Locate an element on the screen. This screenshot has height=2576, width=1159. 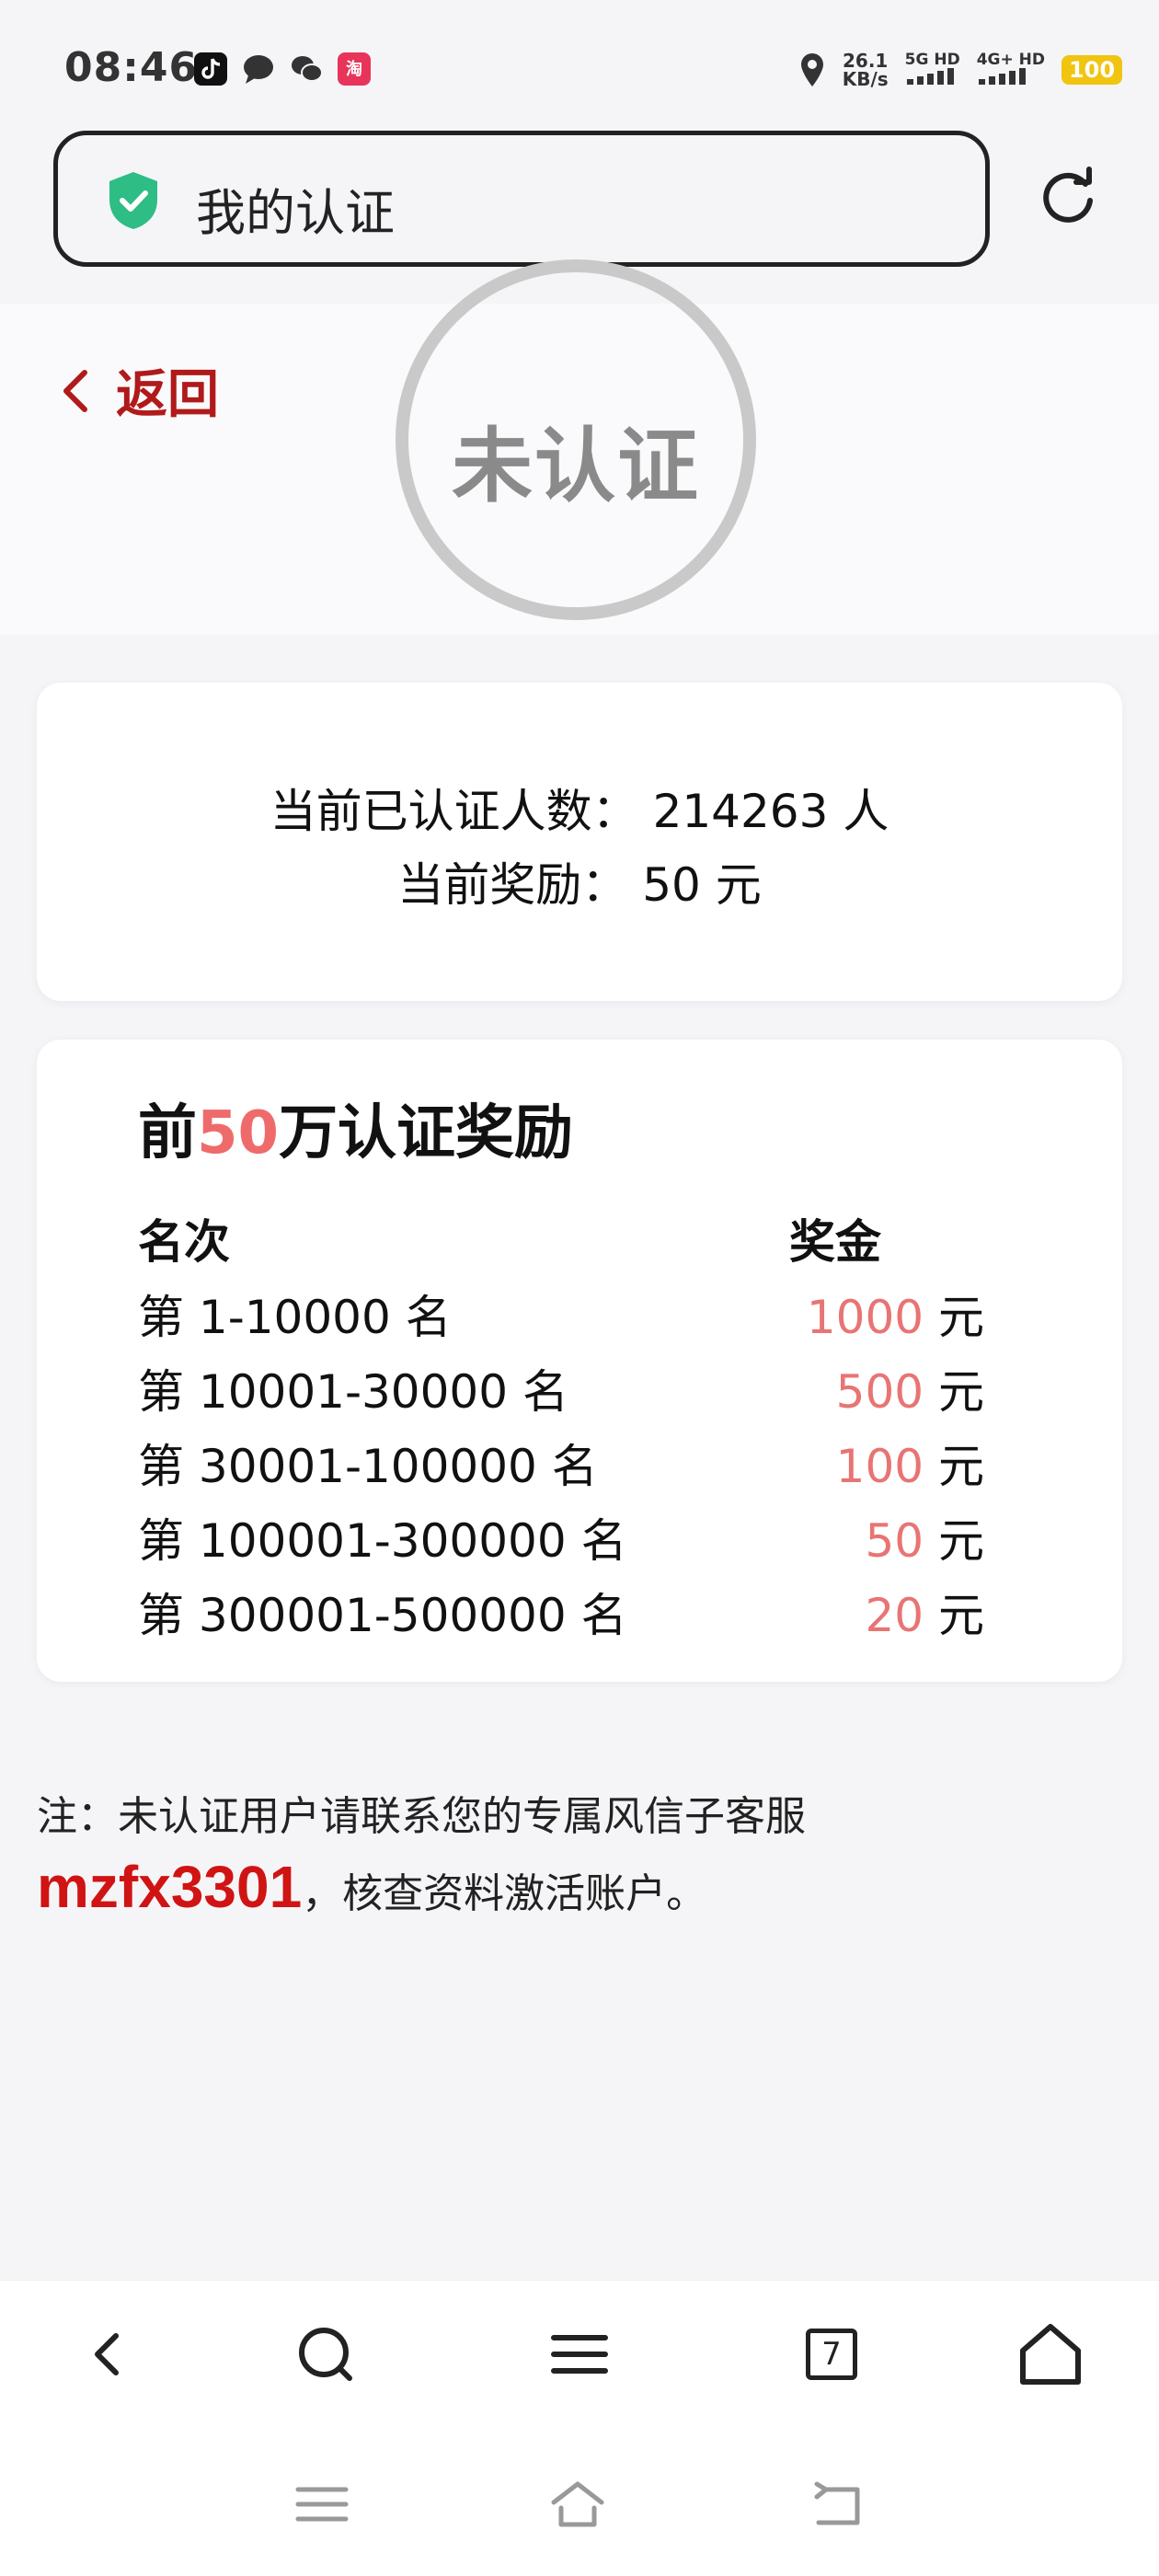
reward-title: 前50万认证奖励 is located at coordinates (355, 1128).